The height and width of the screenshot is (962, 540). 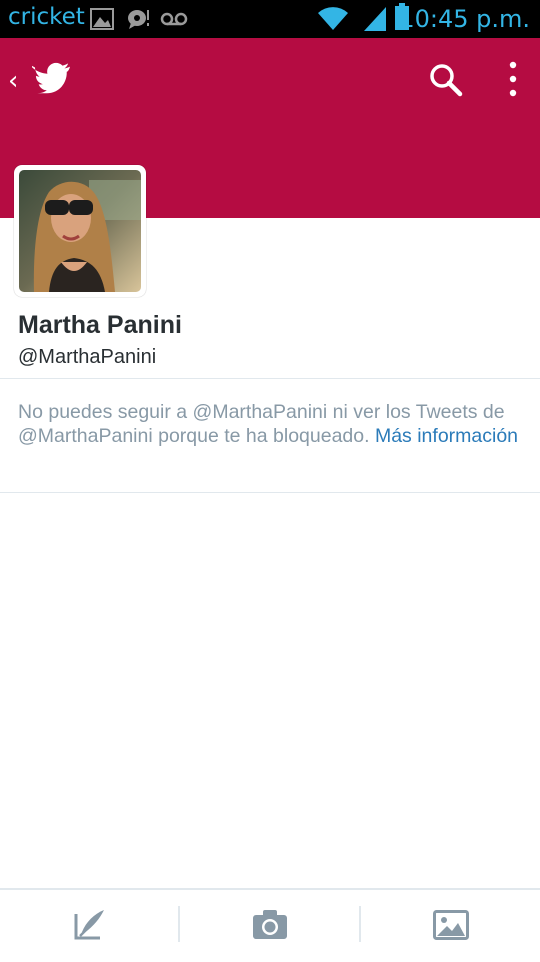 I want to click on profile-name: Martha Panini, so click(x=100, y=325).